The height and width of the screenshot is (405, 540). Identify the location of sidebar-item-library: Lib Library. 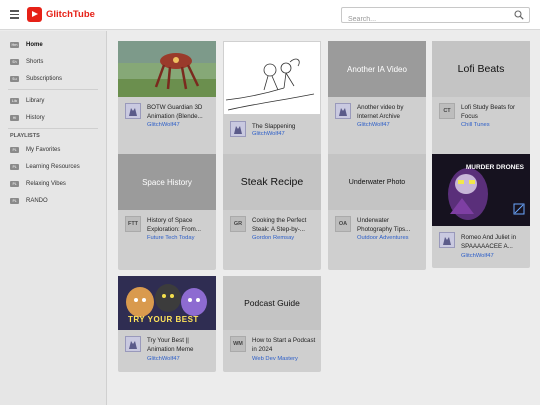
(53, 100).